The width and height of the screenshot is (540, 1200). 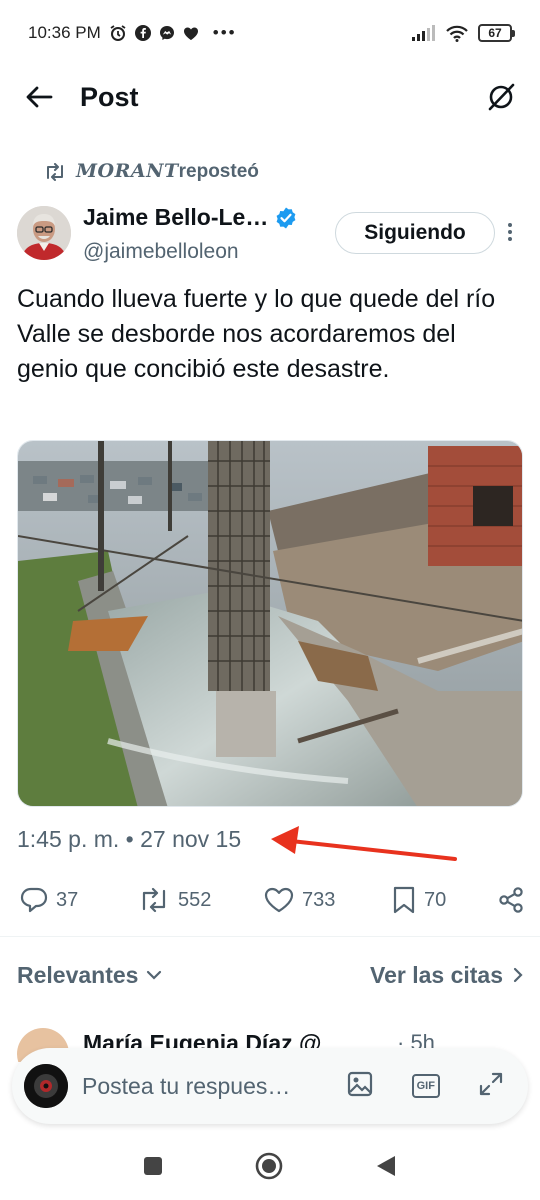 I want to click on like-button: 733, so click(x=324, y=900).